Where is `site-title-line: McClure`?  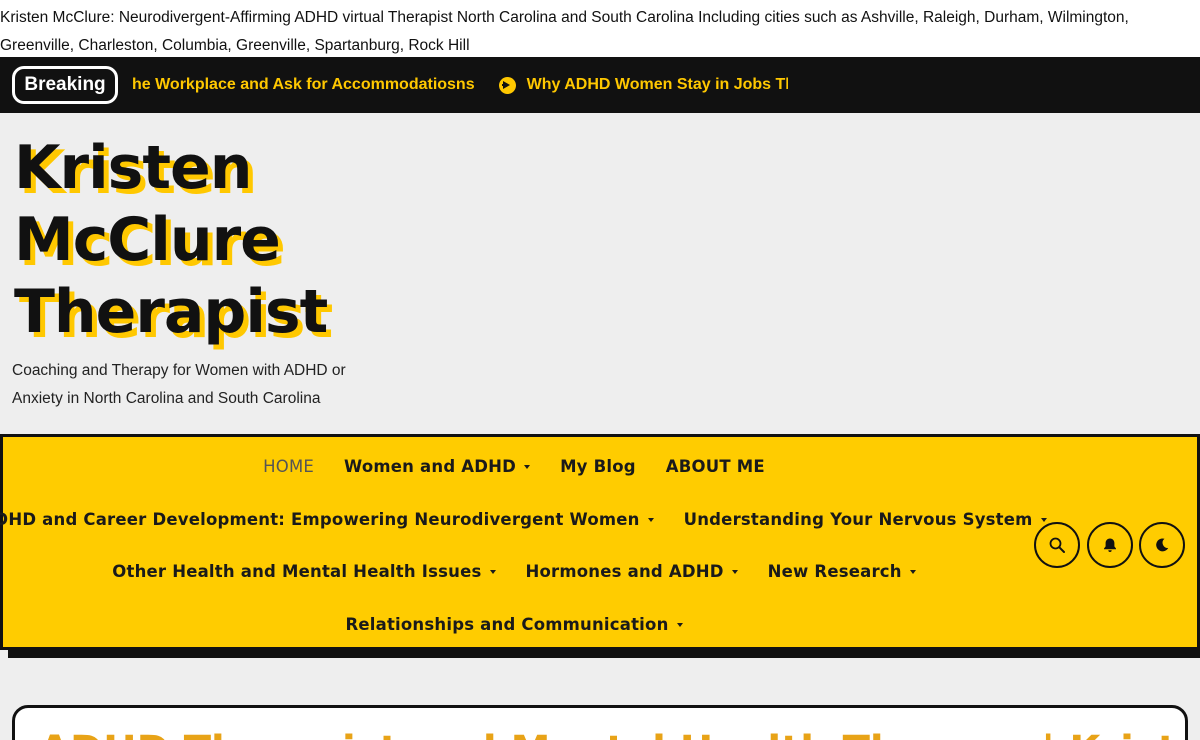
site-title-line: McClure is located at coordinates (170, 240).